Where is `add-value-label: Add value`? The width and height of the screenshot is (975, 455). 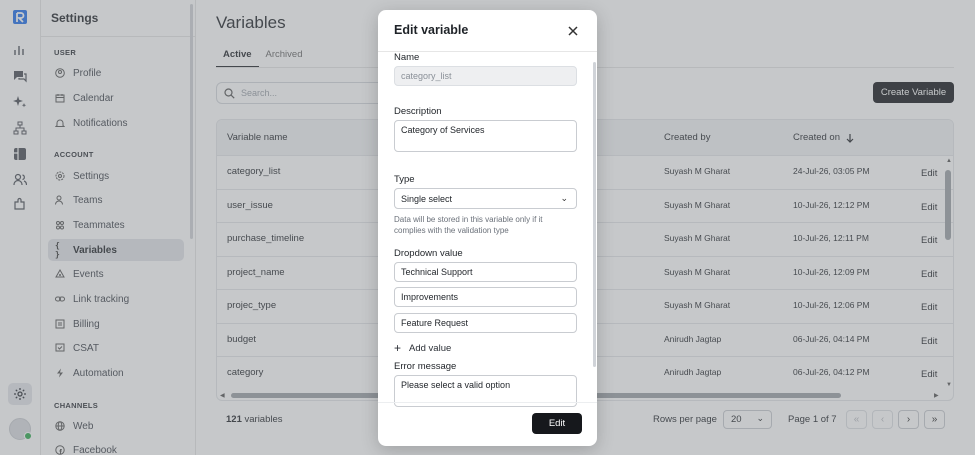
add-value-label: Add value is located at coordinates (430, 348).